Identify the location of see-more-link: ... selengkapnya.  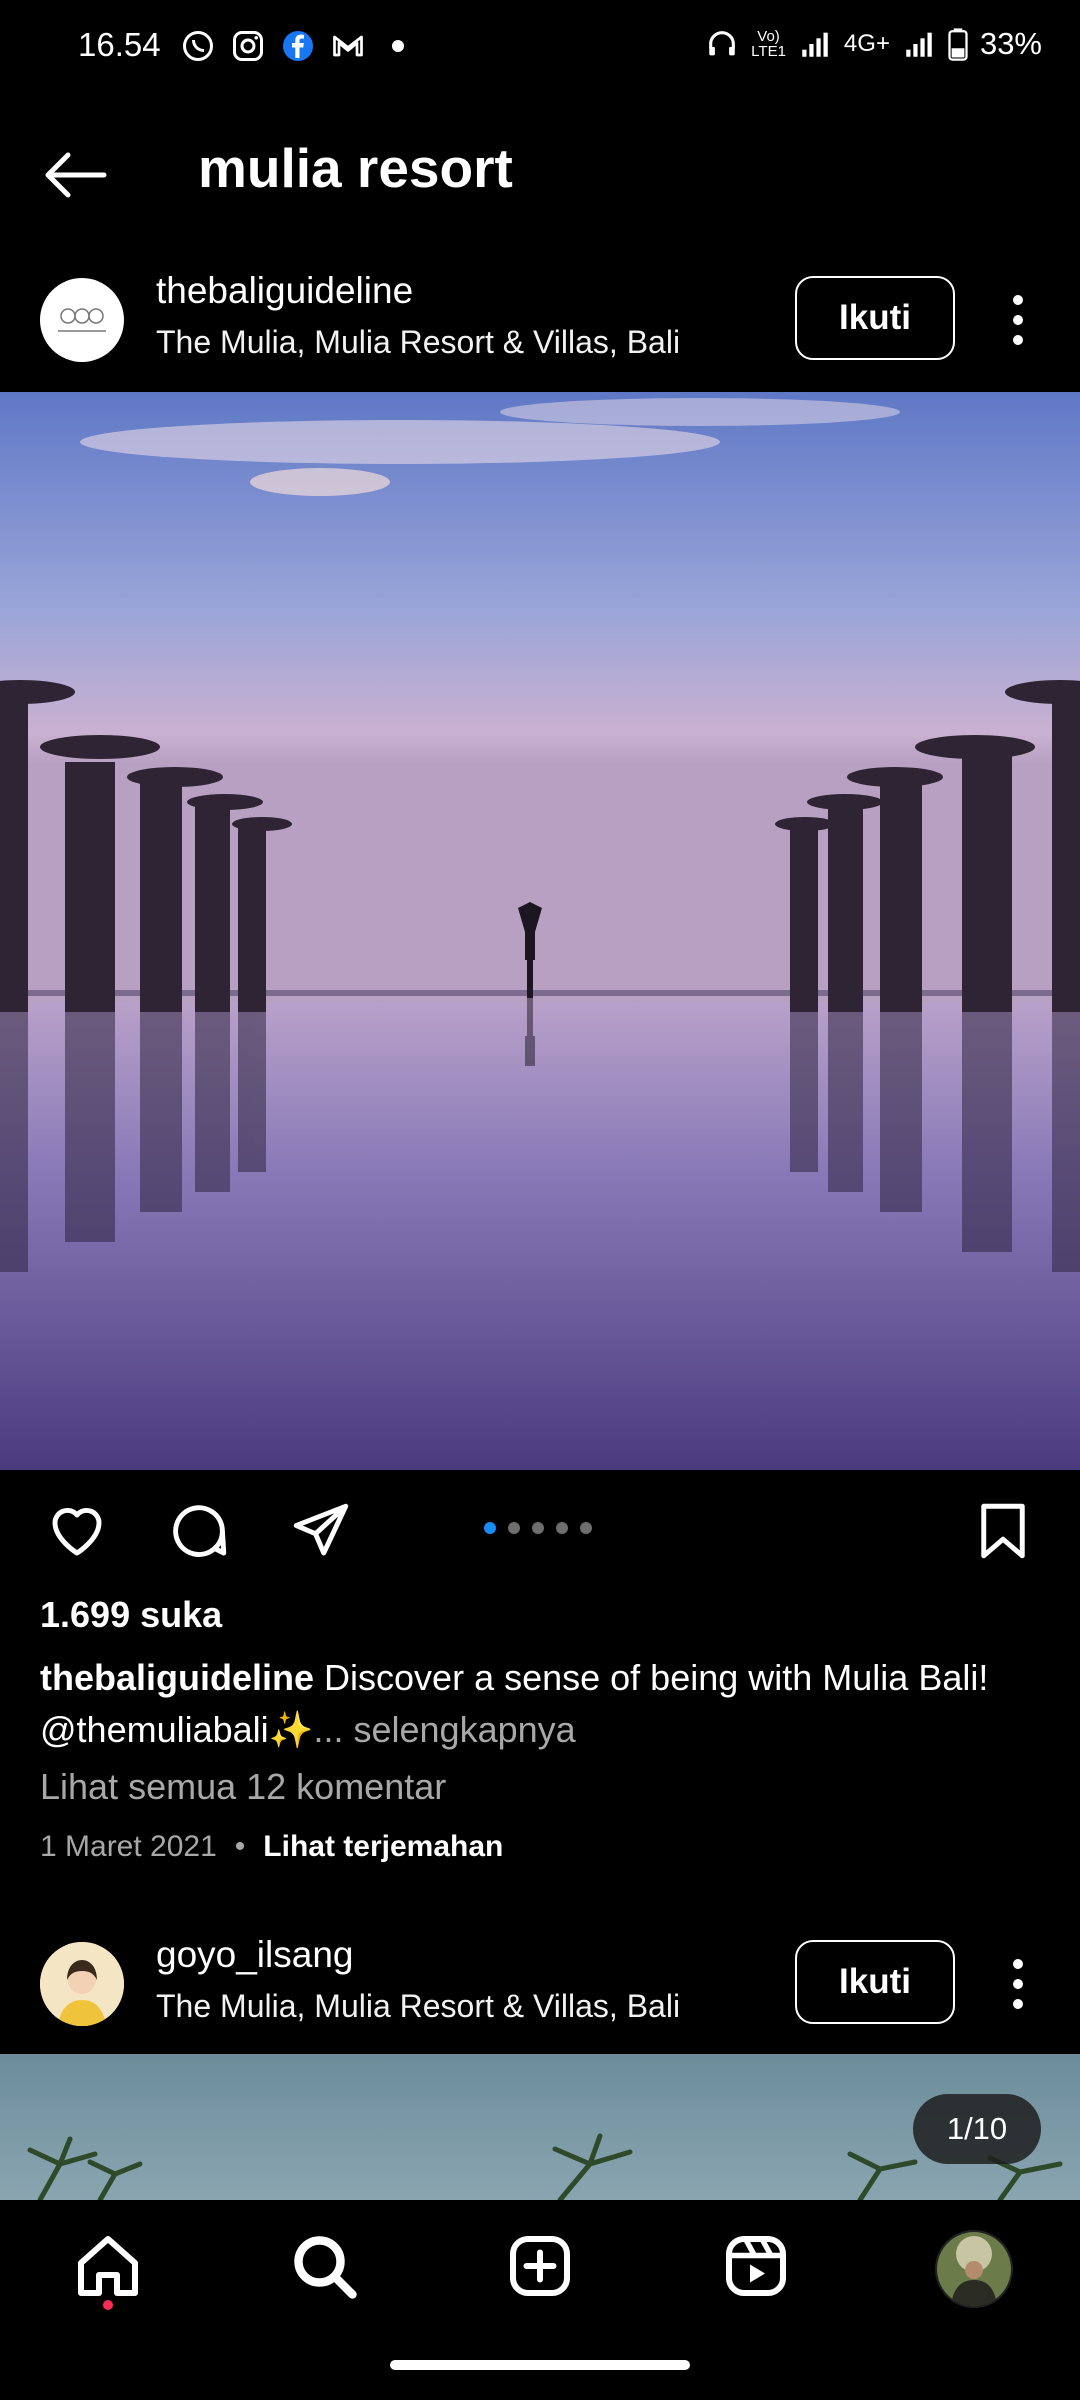
(444, 1729).